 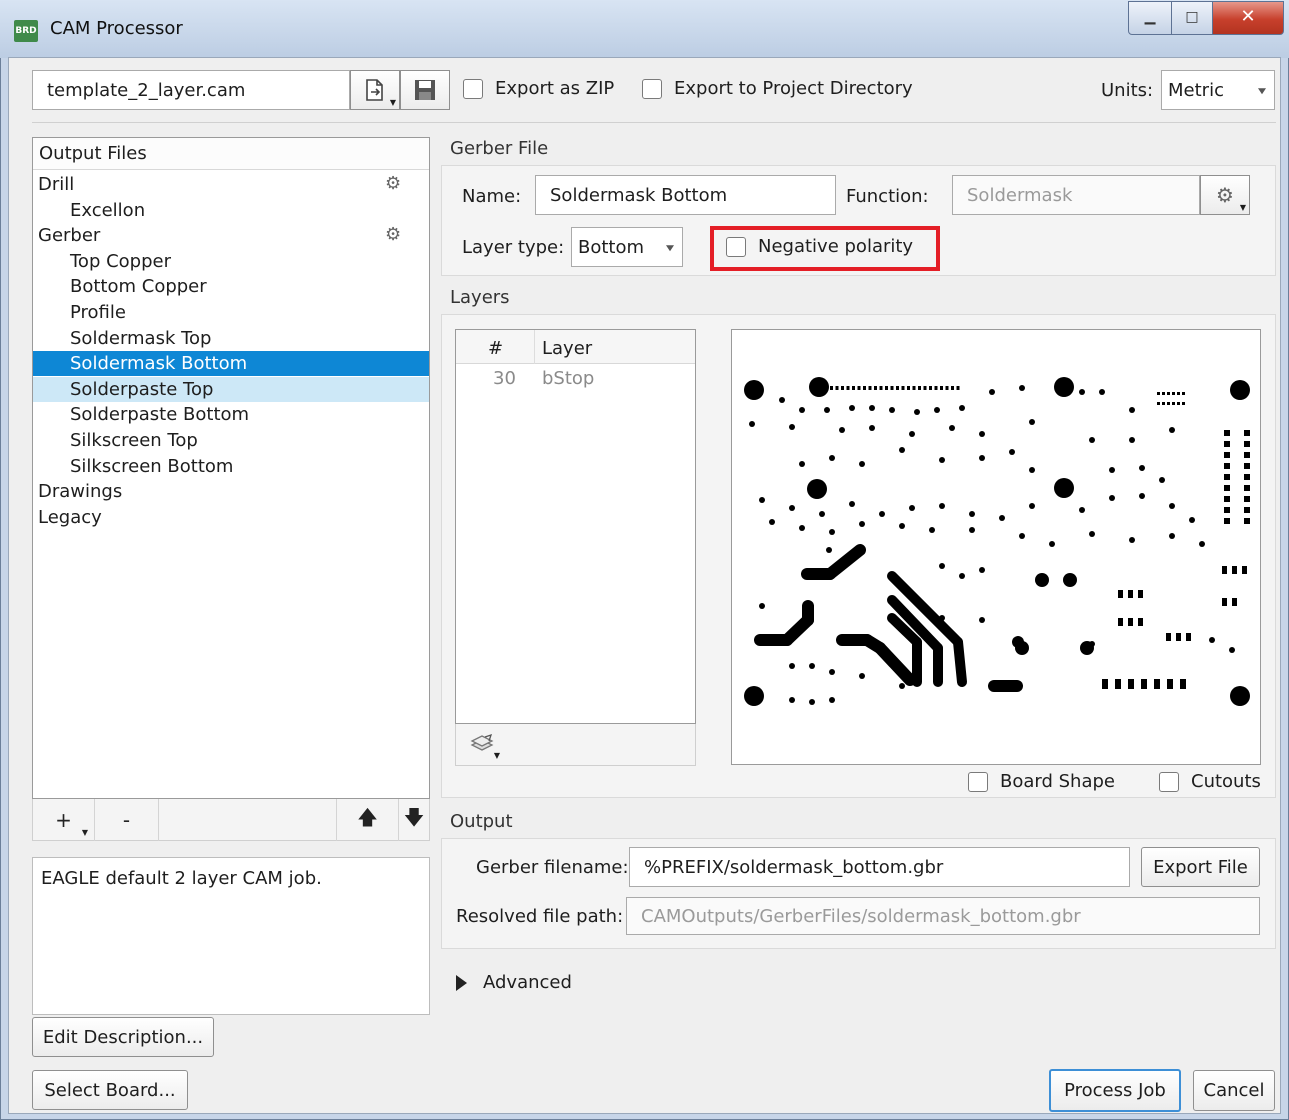 I want to click on job-file-name: template_2_layer.cam, so click(x=191, y=90).